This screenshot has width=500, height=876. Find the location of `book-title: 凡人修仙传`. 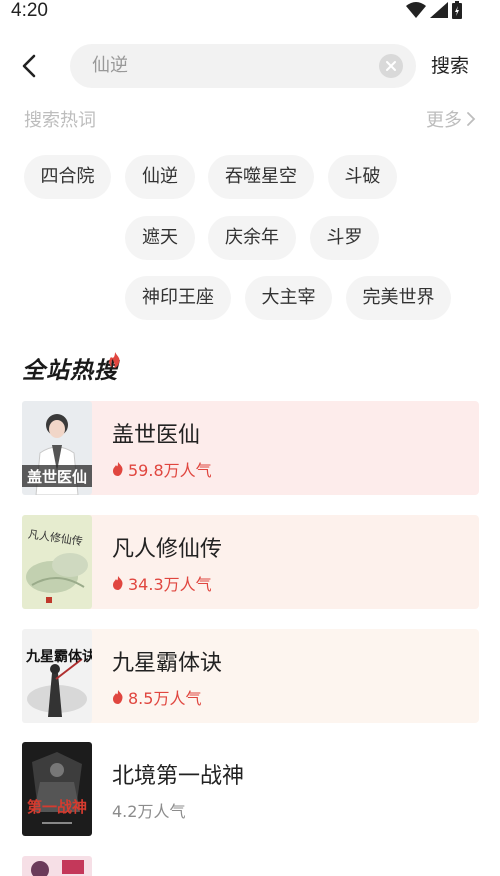

book-title: 凡人修仙传 is located at coordinates (167, 549).